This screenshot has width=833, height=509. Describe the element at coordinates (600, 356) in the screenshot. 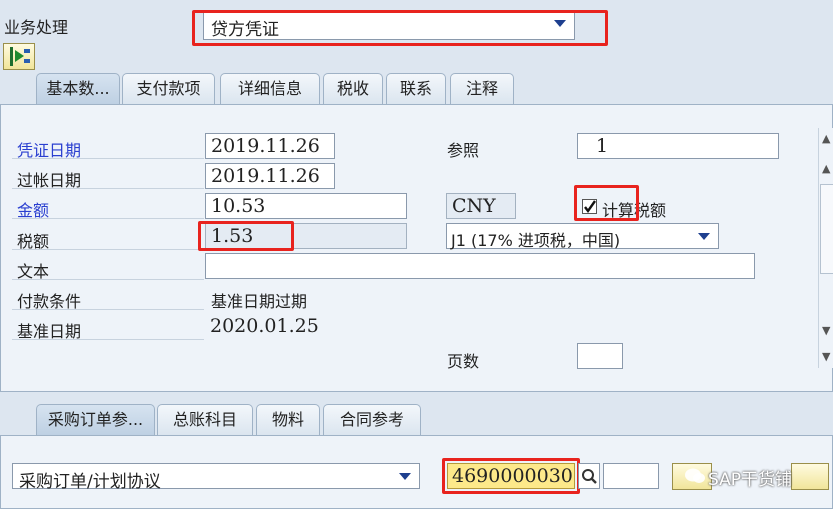

I see `page-count-field` at that location.